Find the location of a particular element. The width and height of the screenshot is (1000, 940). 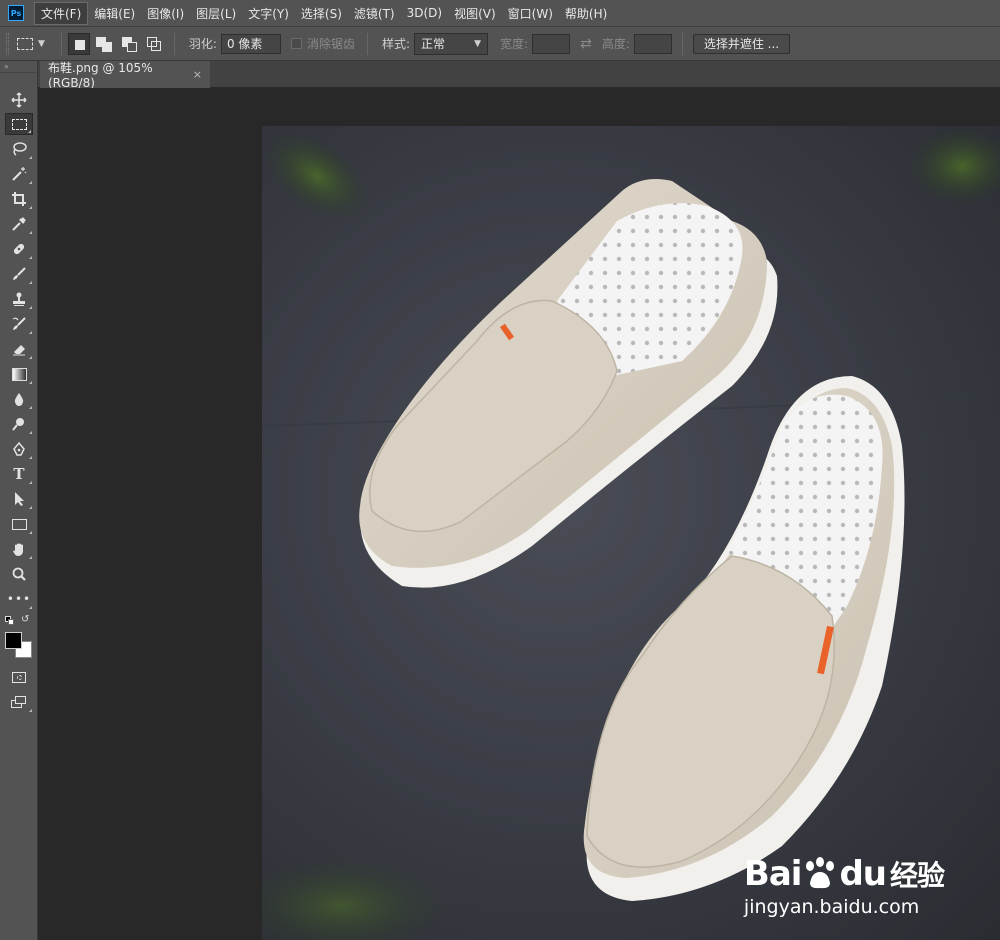

rectangle-tool is located at coordinates (19, 524).